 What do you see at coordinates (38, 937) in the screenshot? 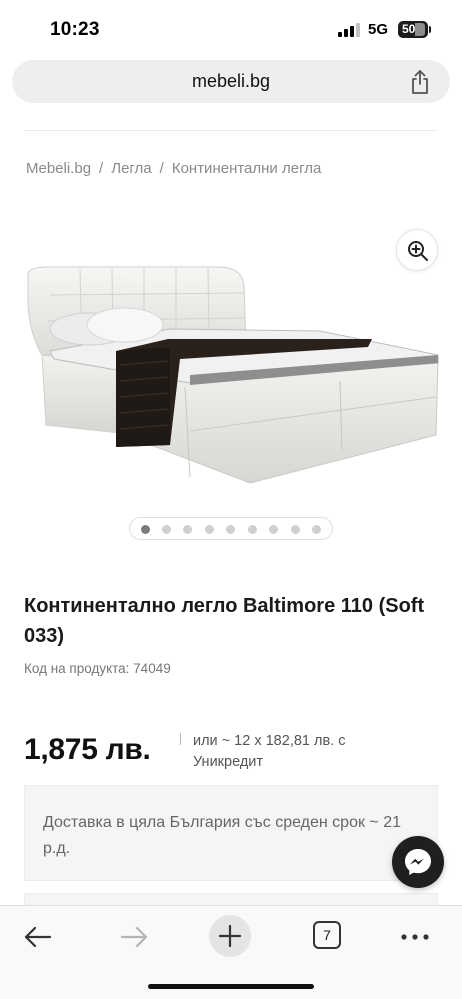
I see `back-arrow-icon` at bounding box center [38, 937].